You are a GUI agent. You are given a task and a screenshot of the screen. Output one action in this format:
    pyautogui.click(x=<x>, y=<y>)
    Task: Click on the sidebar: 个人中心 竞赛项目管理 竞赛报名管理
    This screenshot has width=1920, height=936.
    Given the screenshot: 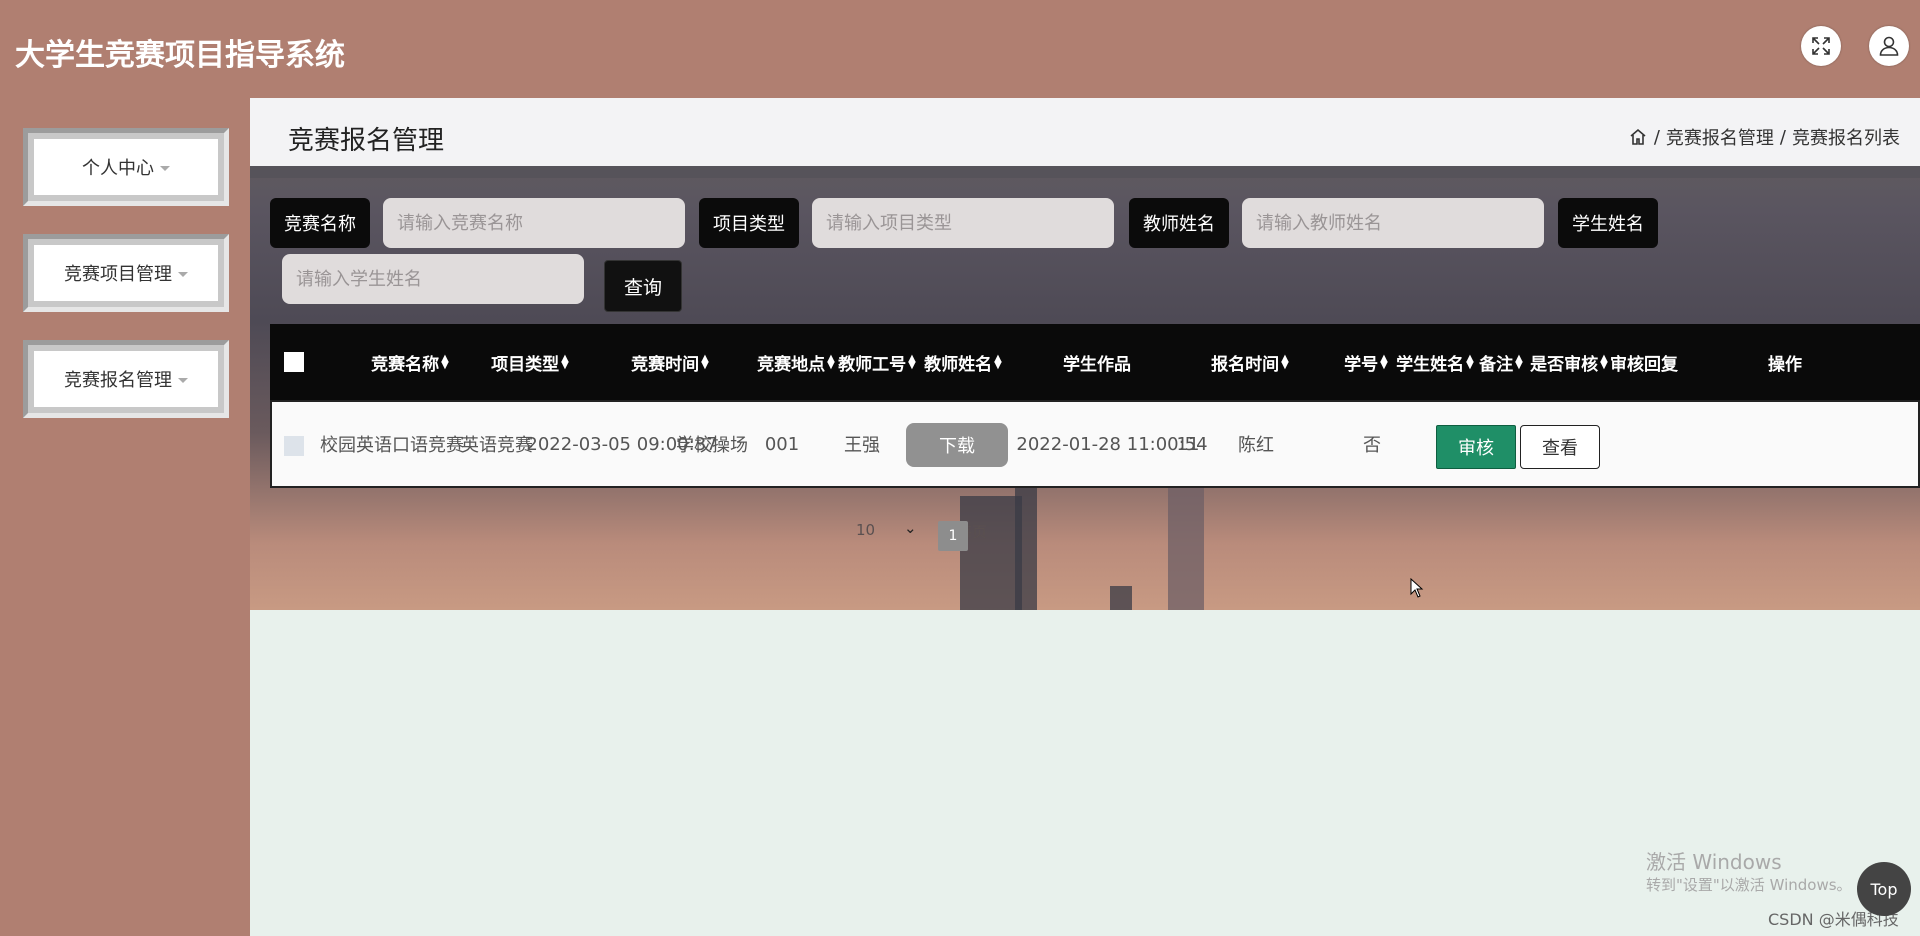 What is the action you would take?
    pyautogui.click(x=125, y=517)
    